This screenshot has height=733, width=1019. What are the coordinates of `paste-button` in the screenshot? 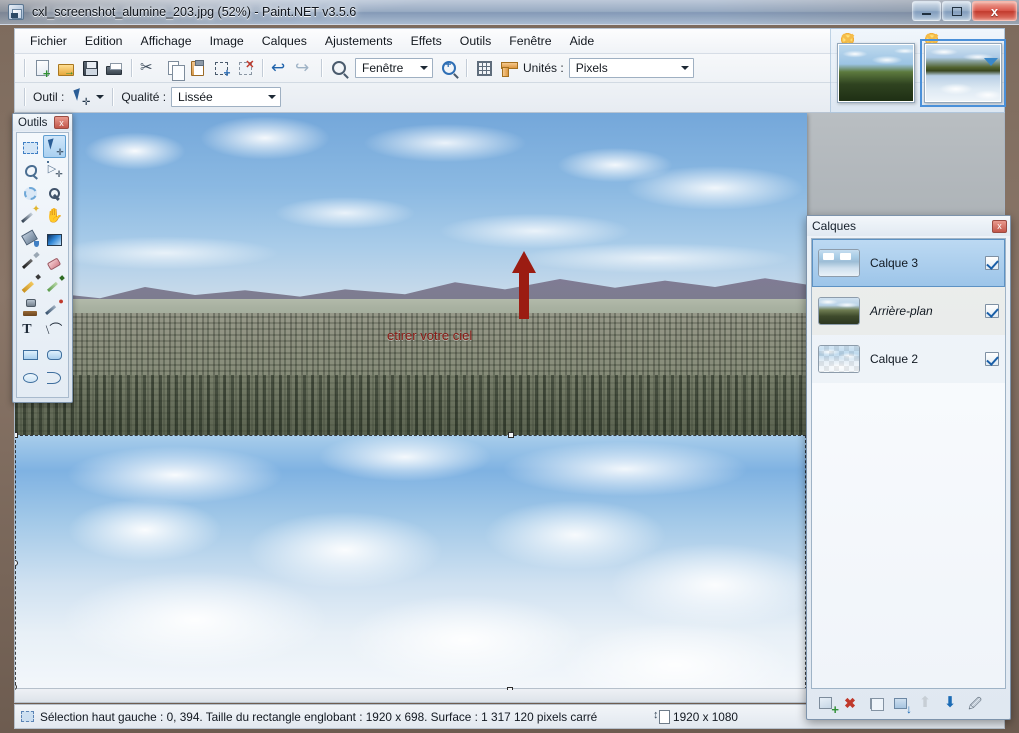 It's located at (197, 68).